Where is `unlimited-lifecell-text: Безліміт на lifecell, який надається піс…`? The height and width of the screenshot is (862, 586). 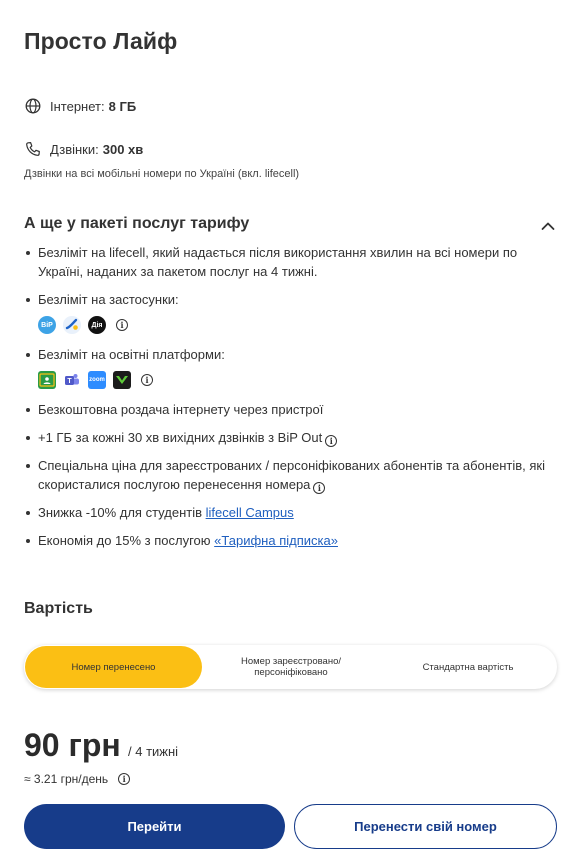 unlimited-lifecell-text: Безліміт на lifecell, який надається піс… is located at coordinates (278, 262).